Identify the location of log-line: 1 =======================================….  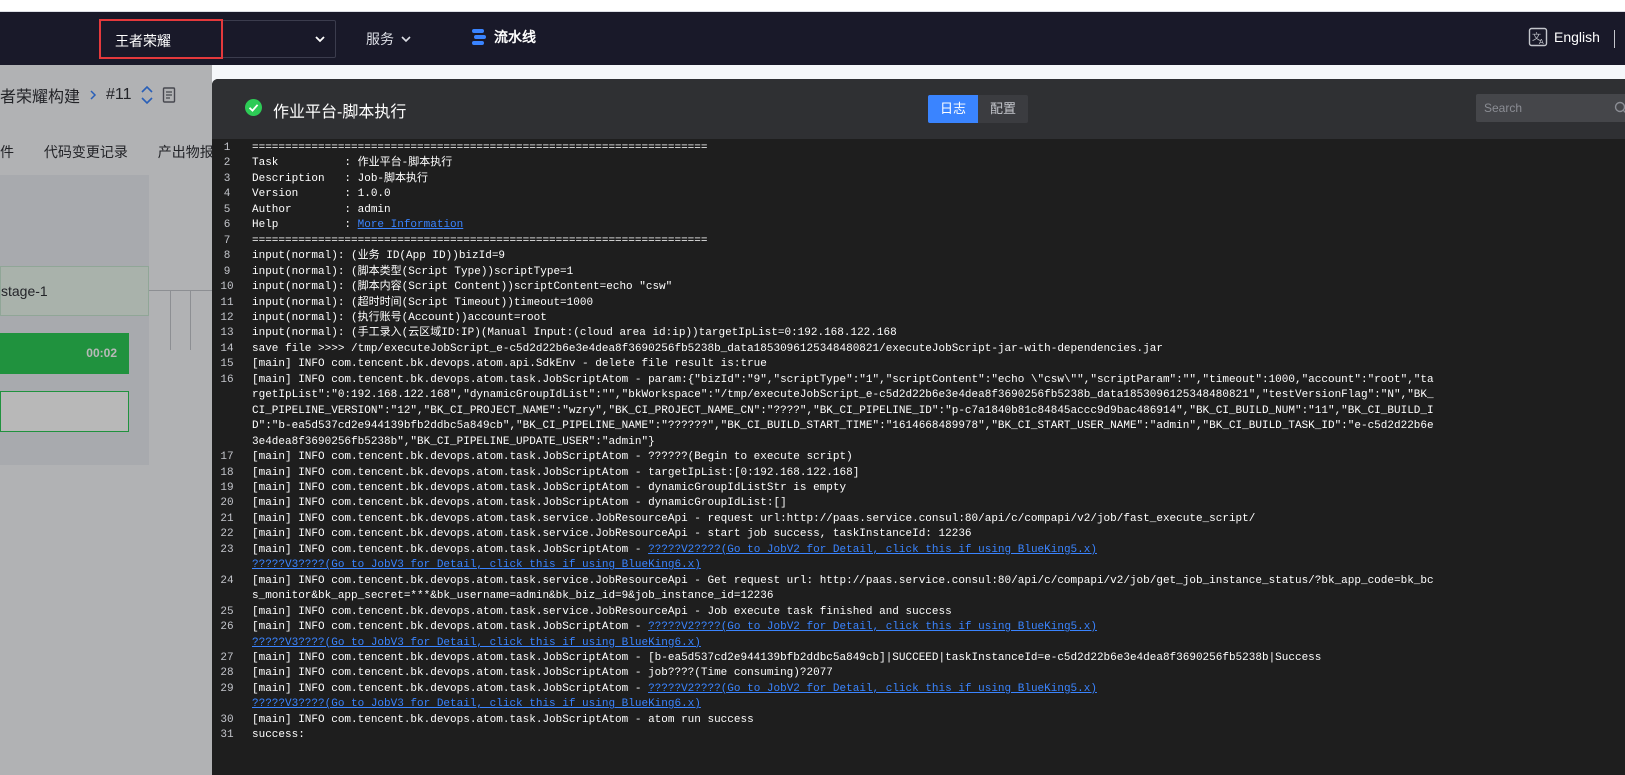
(918, 148).